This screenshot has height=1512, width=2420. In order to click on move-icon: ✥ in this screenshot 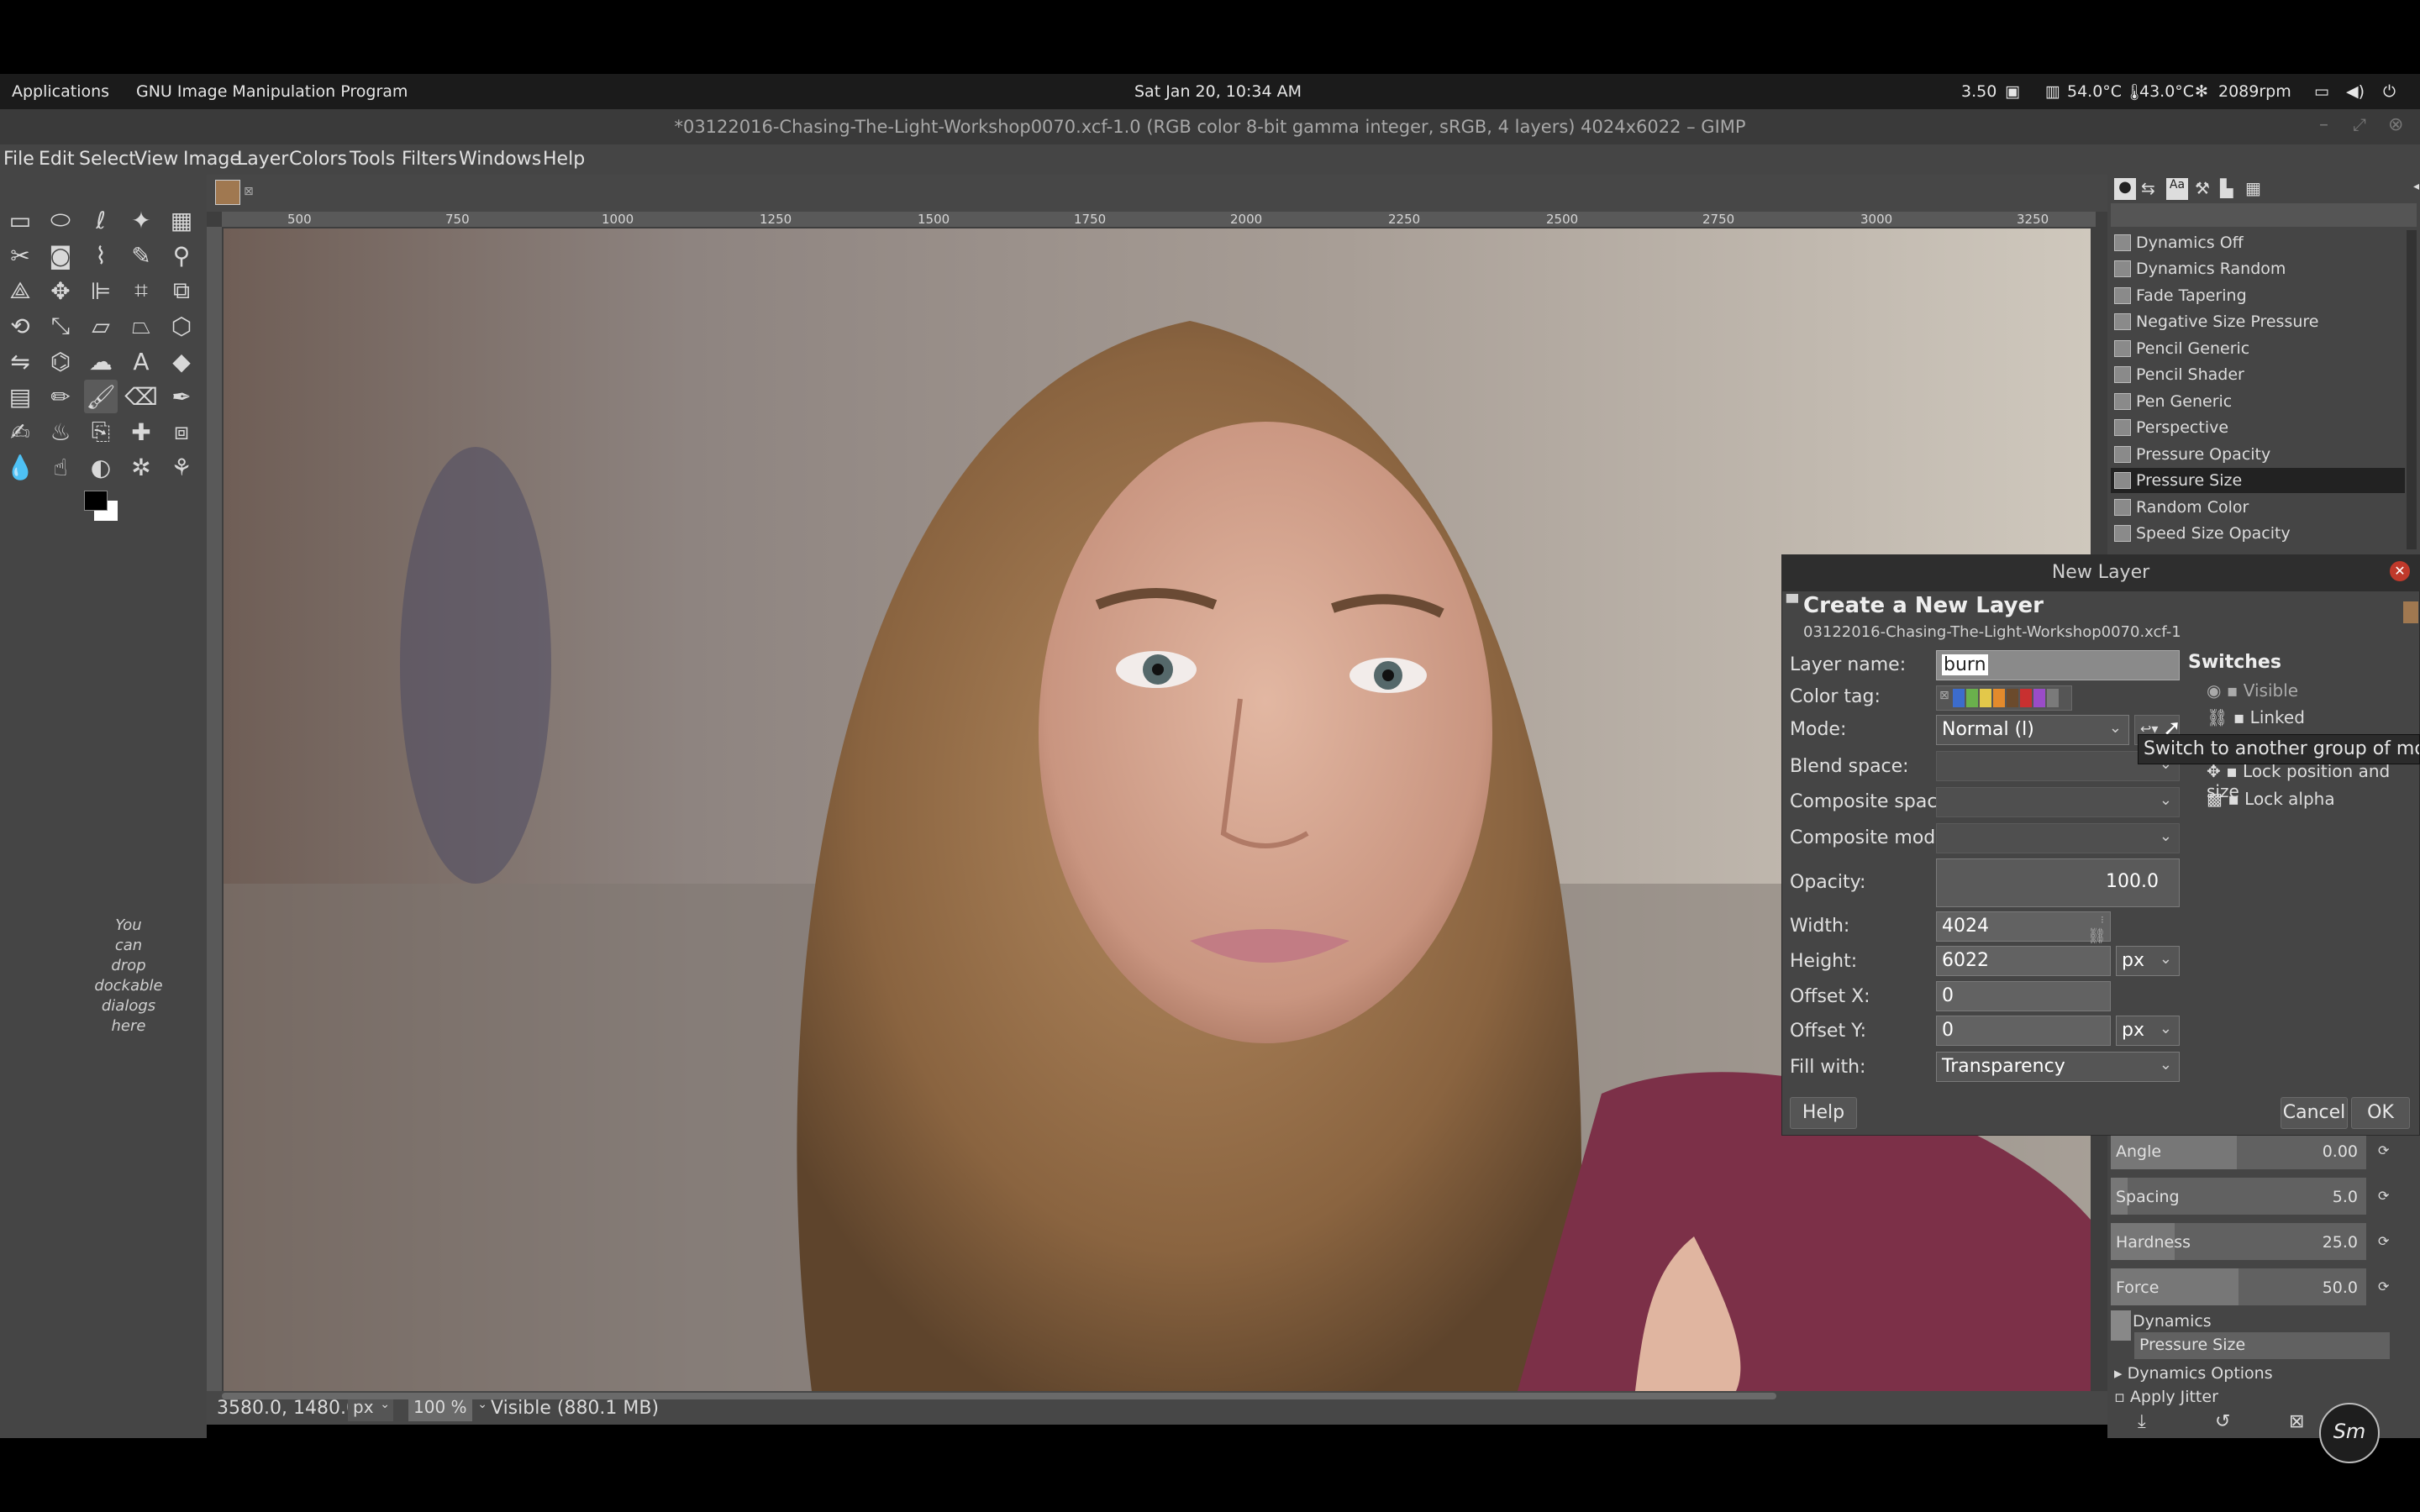, I will do `click(60, 290)`.